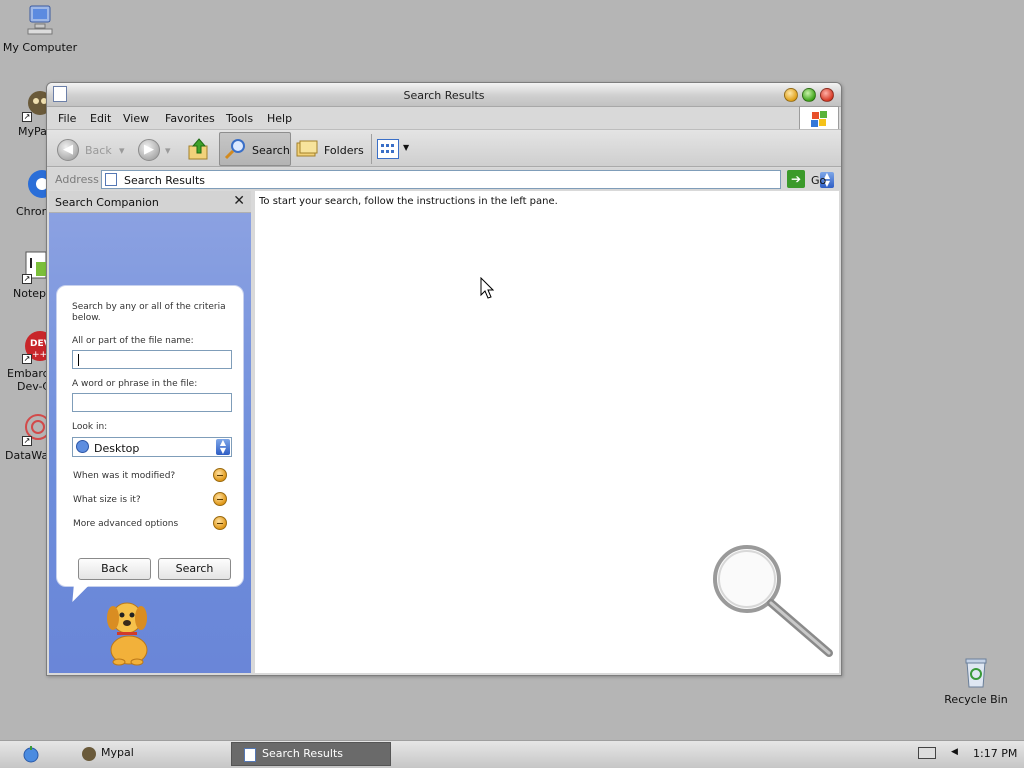 Image resolution: width=1024 pixels, height=768 pixels. I want to click on option-modified: When was it modified?, so click(124, 476).